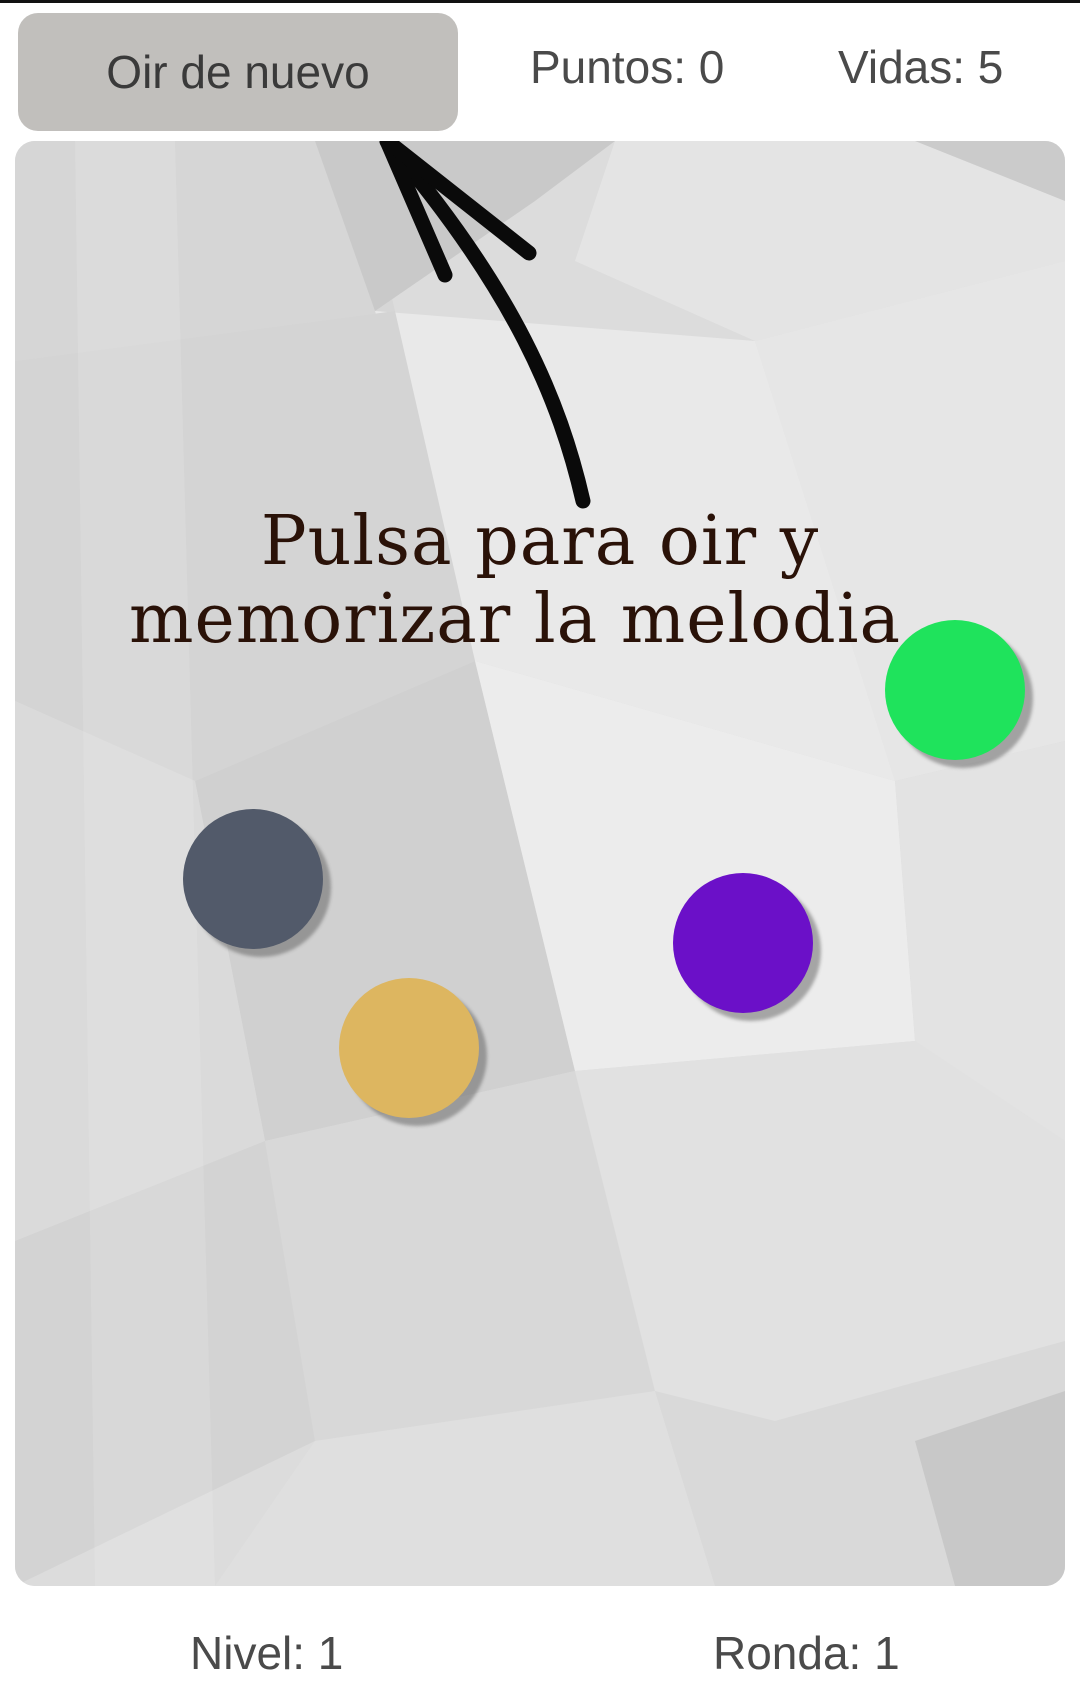 Image resolution: width=1080 pixels, height=1704 pixels. What do you see at coordinates (253, 879) in the screenshot?
I see `note-ball-slate` at bounding box center [253, 879].